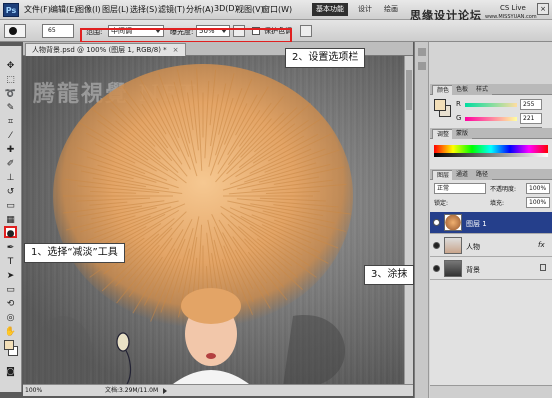  I want to click on menu-analysis: 分析(A), so click(200, 9).